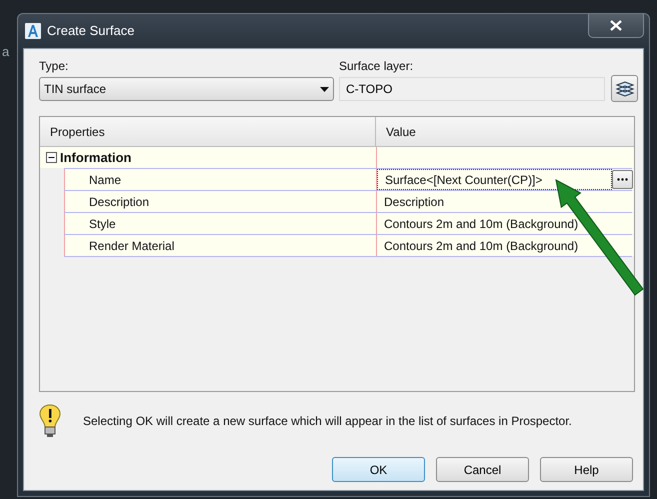 The image size is (657, 499). I want to click on close-button, so click(616, 26).